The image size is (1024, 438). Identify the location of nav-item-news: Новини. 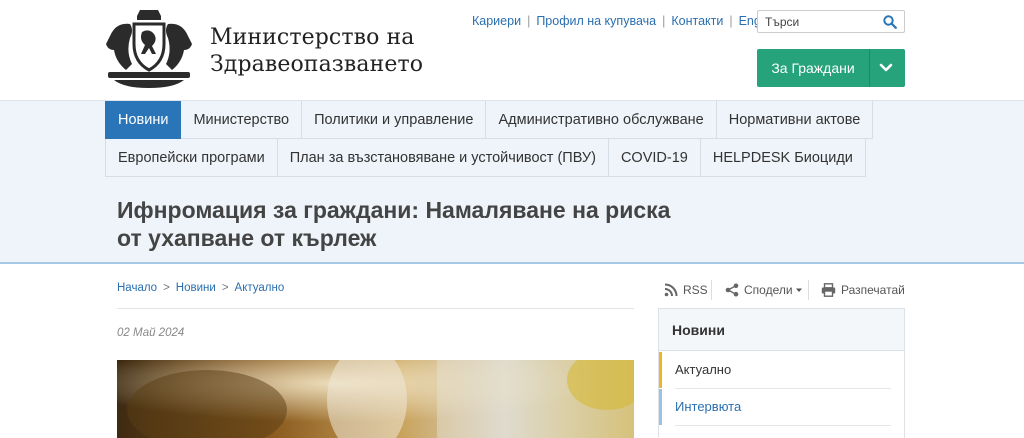
(143, 120).